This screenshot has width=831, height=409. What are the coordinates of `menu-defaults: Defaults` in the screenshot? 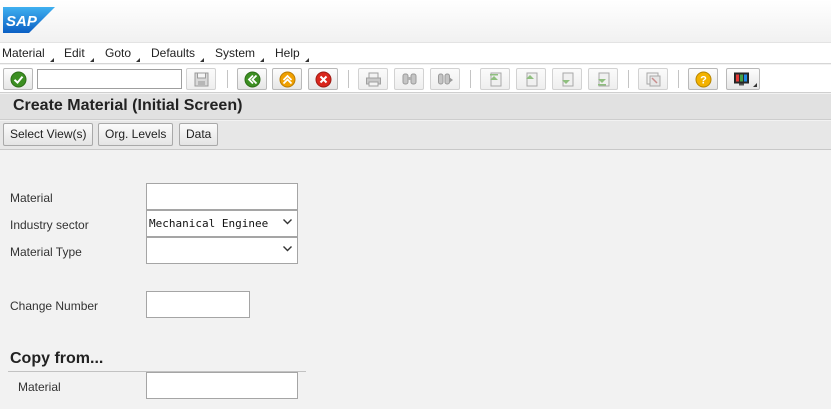 It's located at (178, 54).